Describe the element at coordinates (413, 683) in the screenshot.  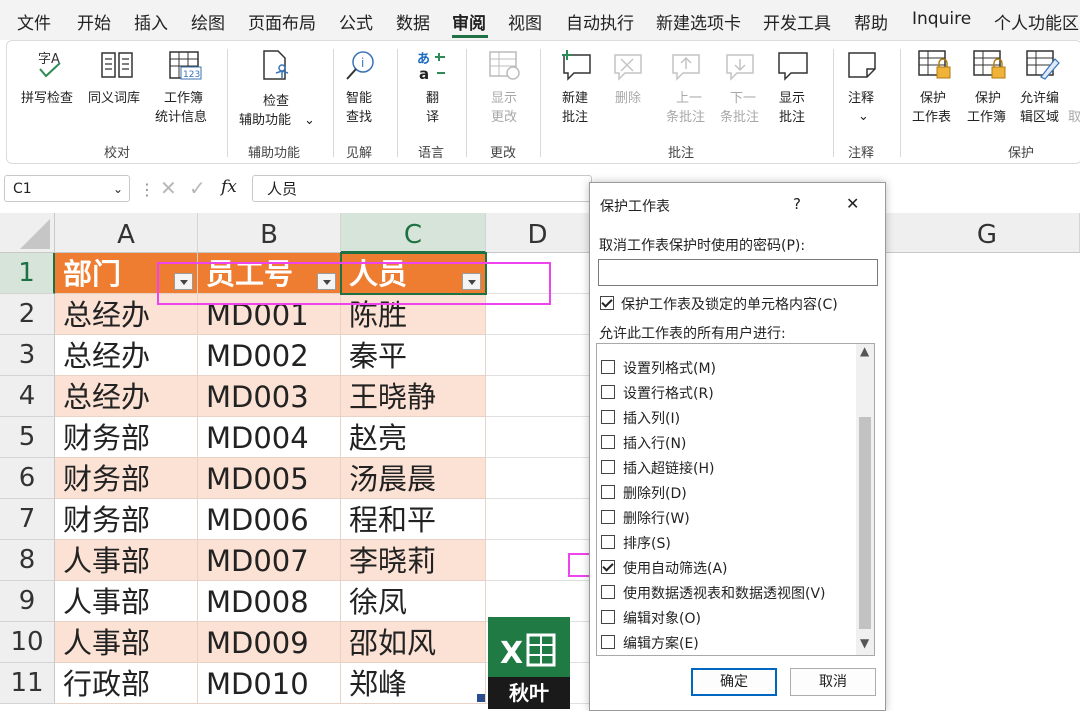
I see `table-cell: 郑峰` at that location.